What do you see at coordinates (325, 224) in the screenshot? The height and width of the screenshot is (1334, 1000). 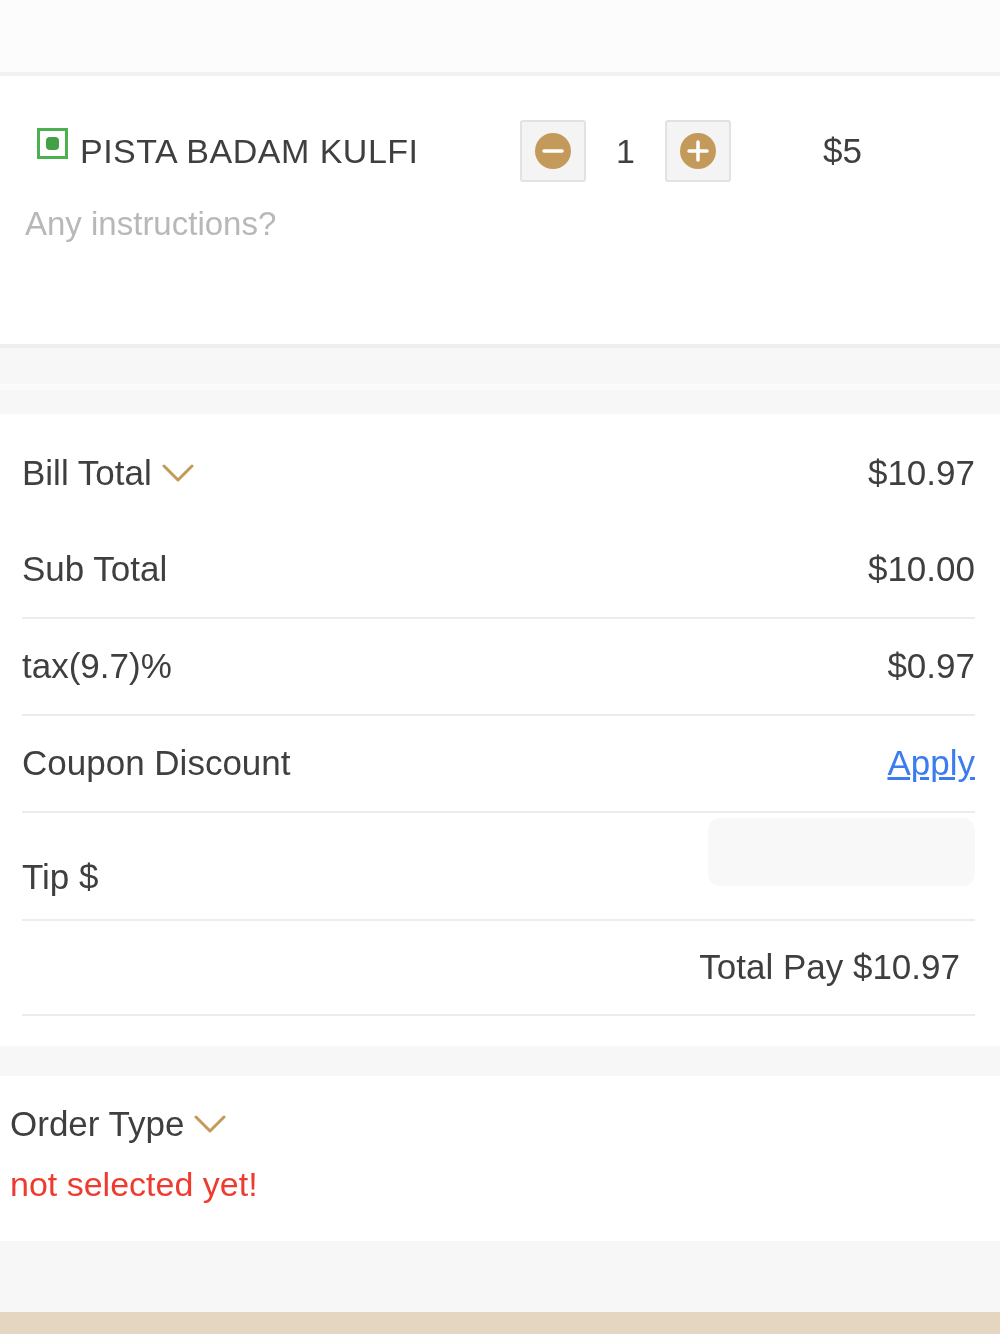 I see `instructions-field: Any instructions?` at bounding box center [325, 224].